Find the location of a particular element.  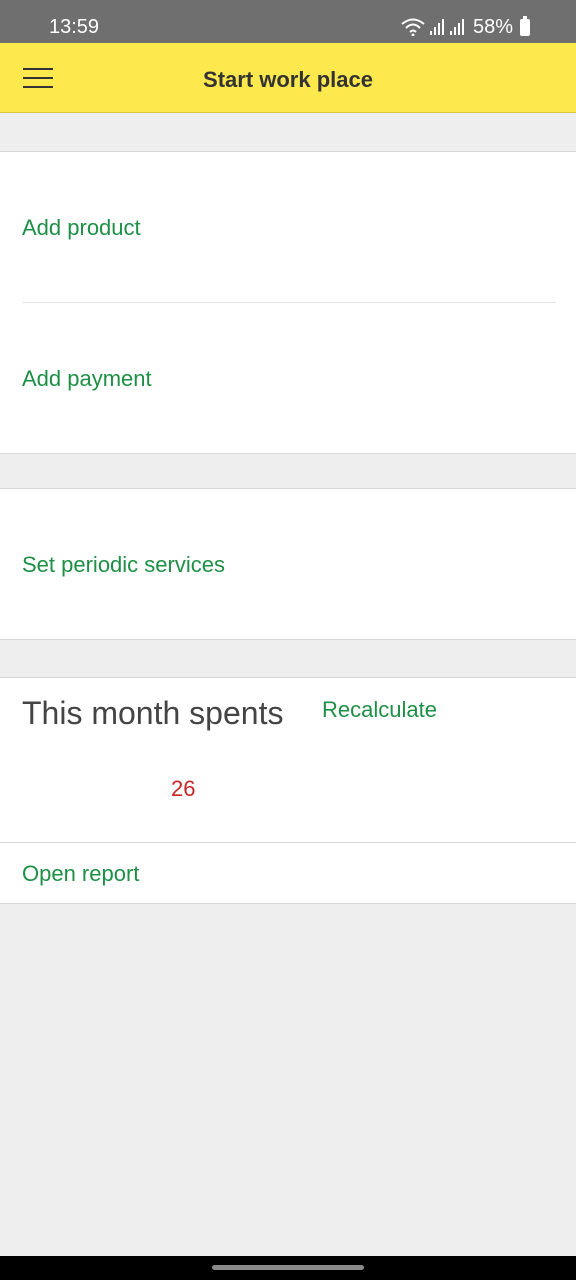

battery-icon is located at coordinates (525, 25).